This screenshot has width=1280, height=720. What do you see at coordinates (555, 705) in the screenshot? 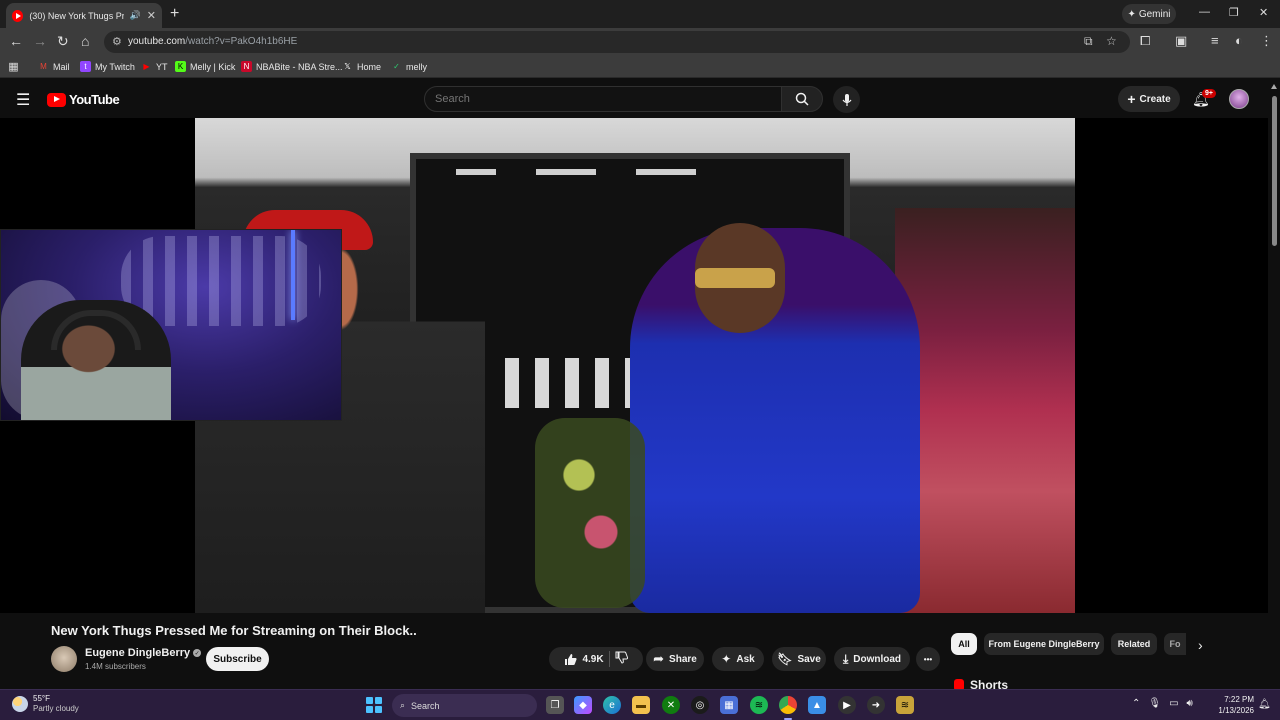
I see `task-view-icon: ❐` at bounding box center [555, 705].